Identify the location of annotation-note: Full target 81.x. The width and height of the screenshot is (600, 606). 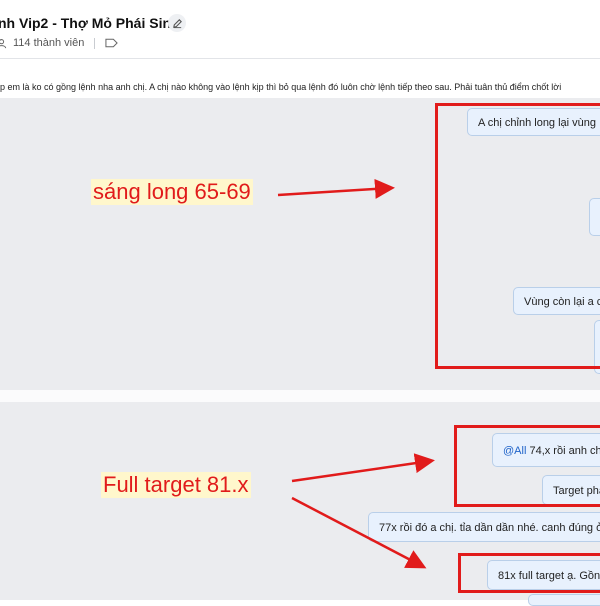
(176, 485).